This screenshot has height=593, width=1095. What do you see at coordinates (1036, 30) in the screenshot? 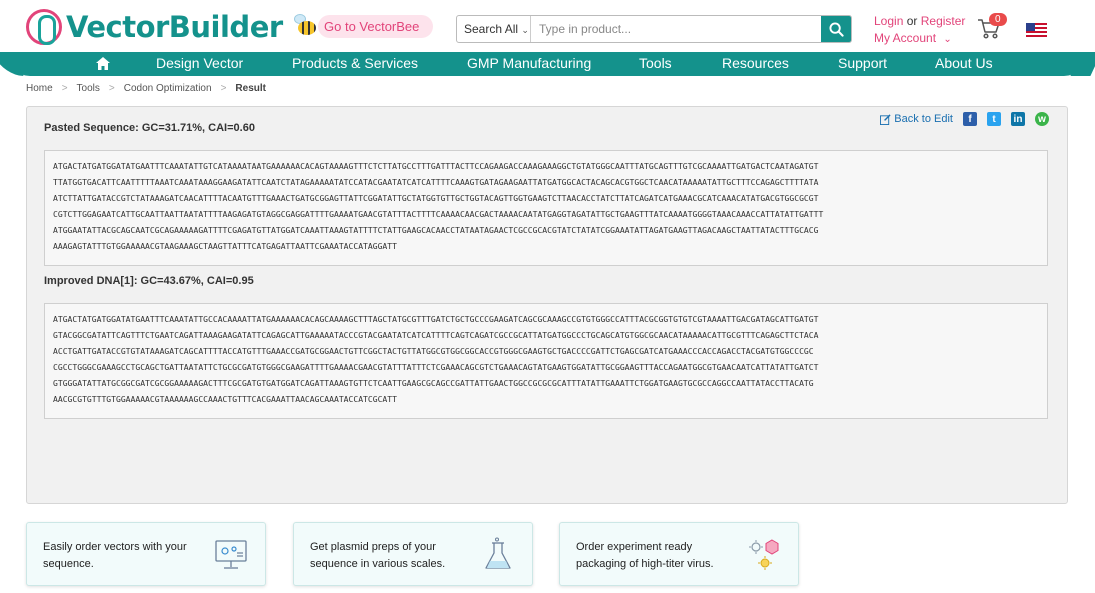
I see `us-flag-icon` at bounding box center [1036, 30].